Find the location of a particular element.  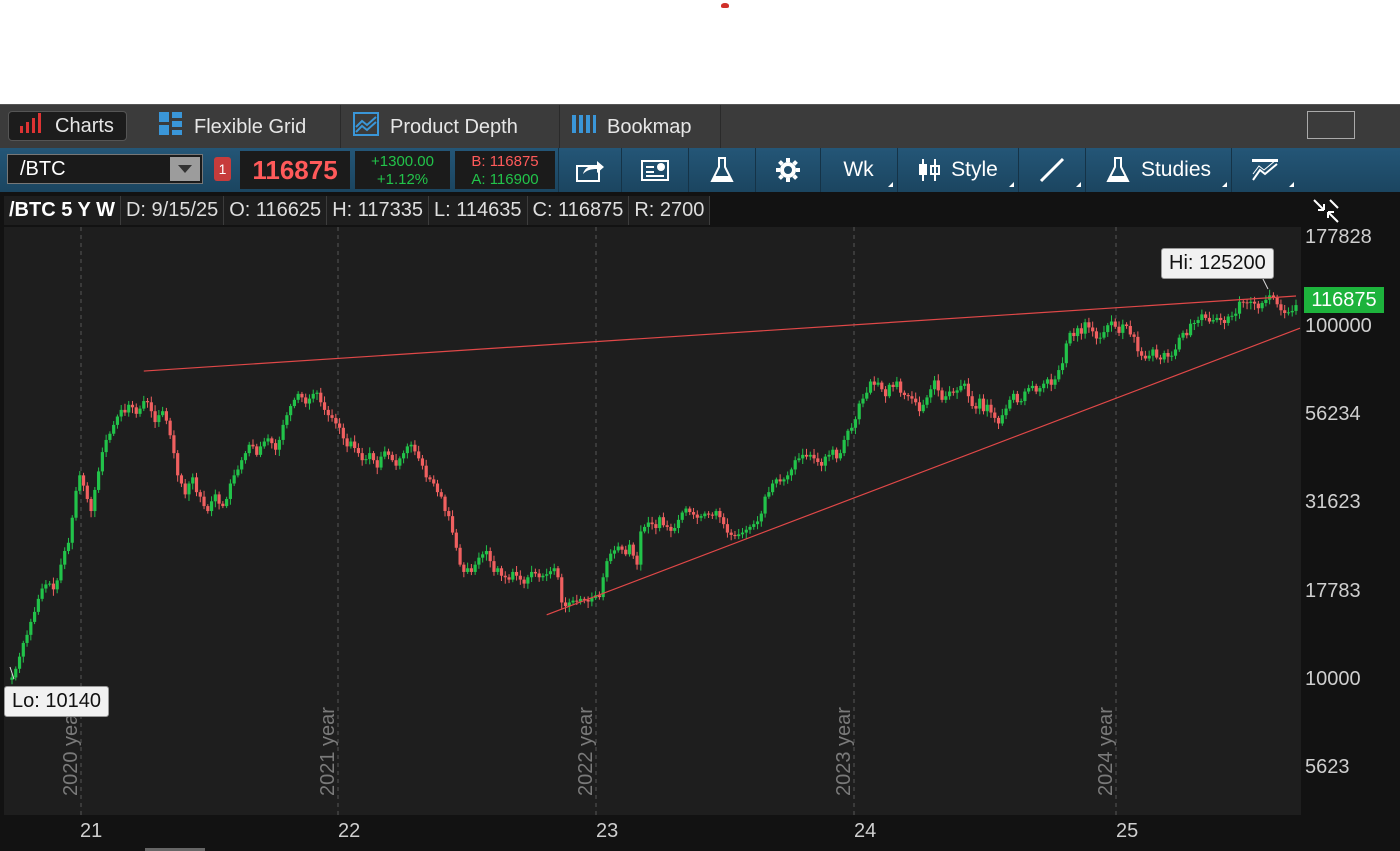

tab-label: Flexible Grid is located at coordinates (250, 126).